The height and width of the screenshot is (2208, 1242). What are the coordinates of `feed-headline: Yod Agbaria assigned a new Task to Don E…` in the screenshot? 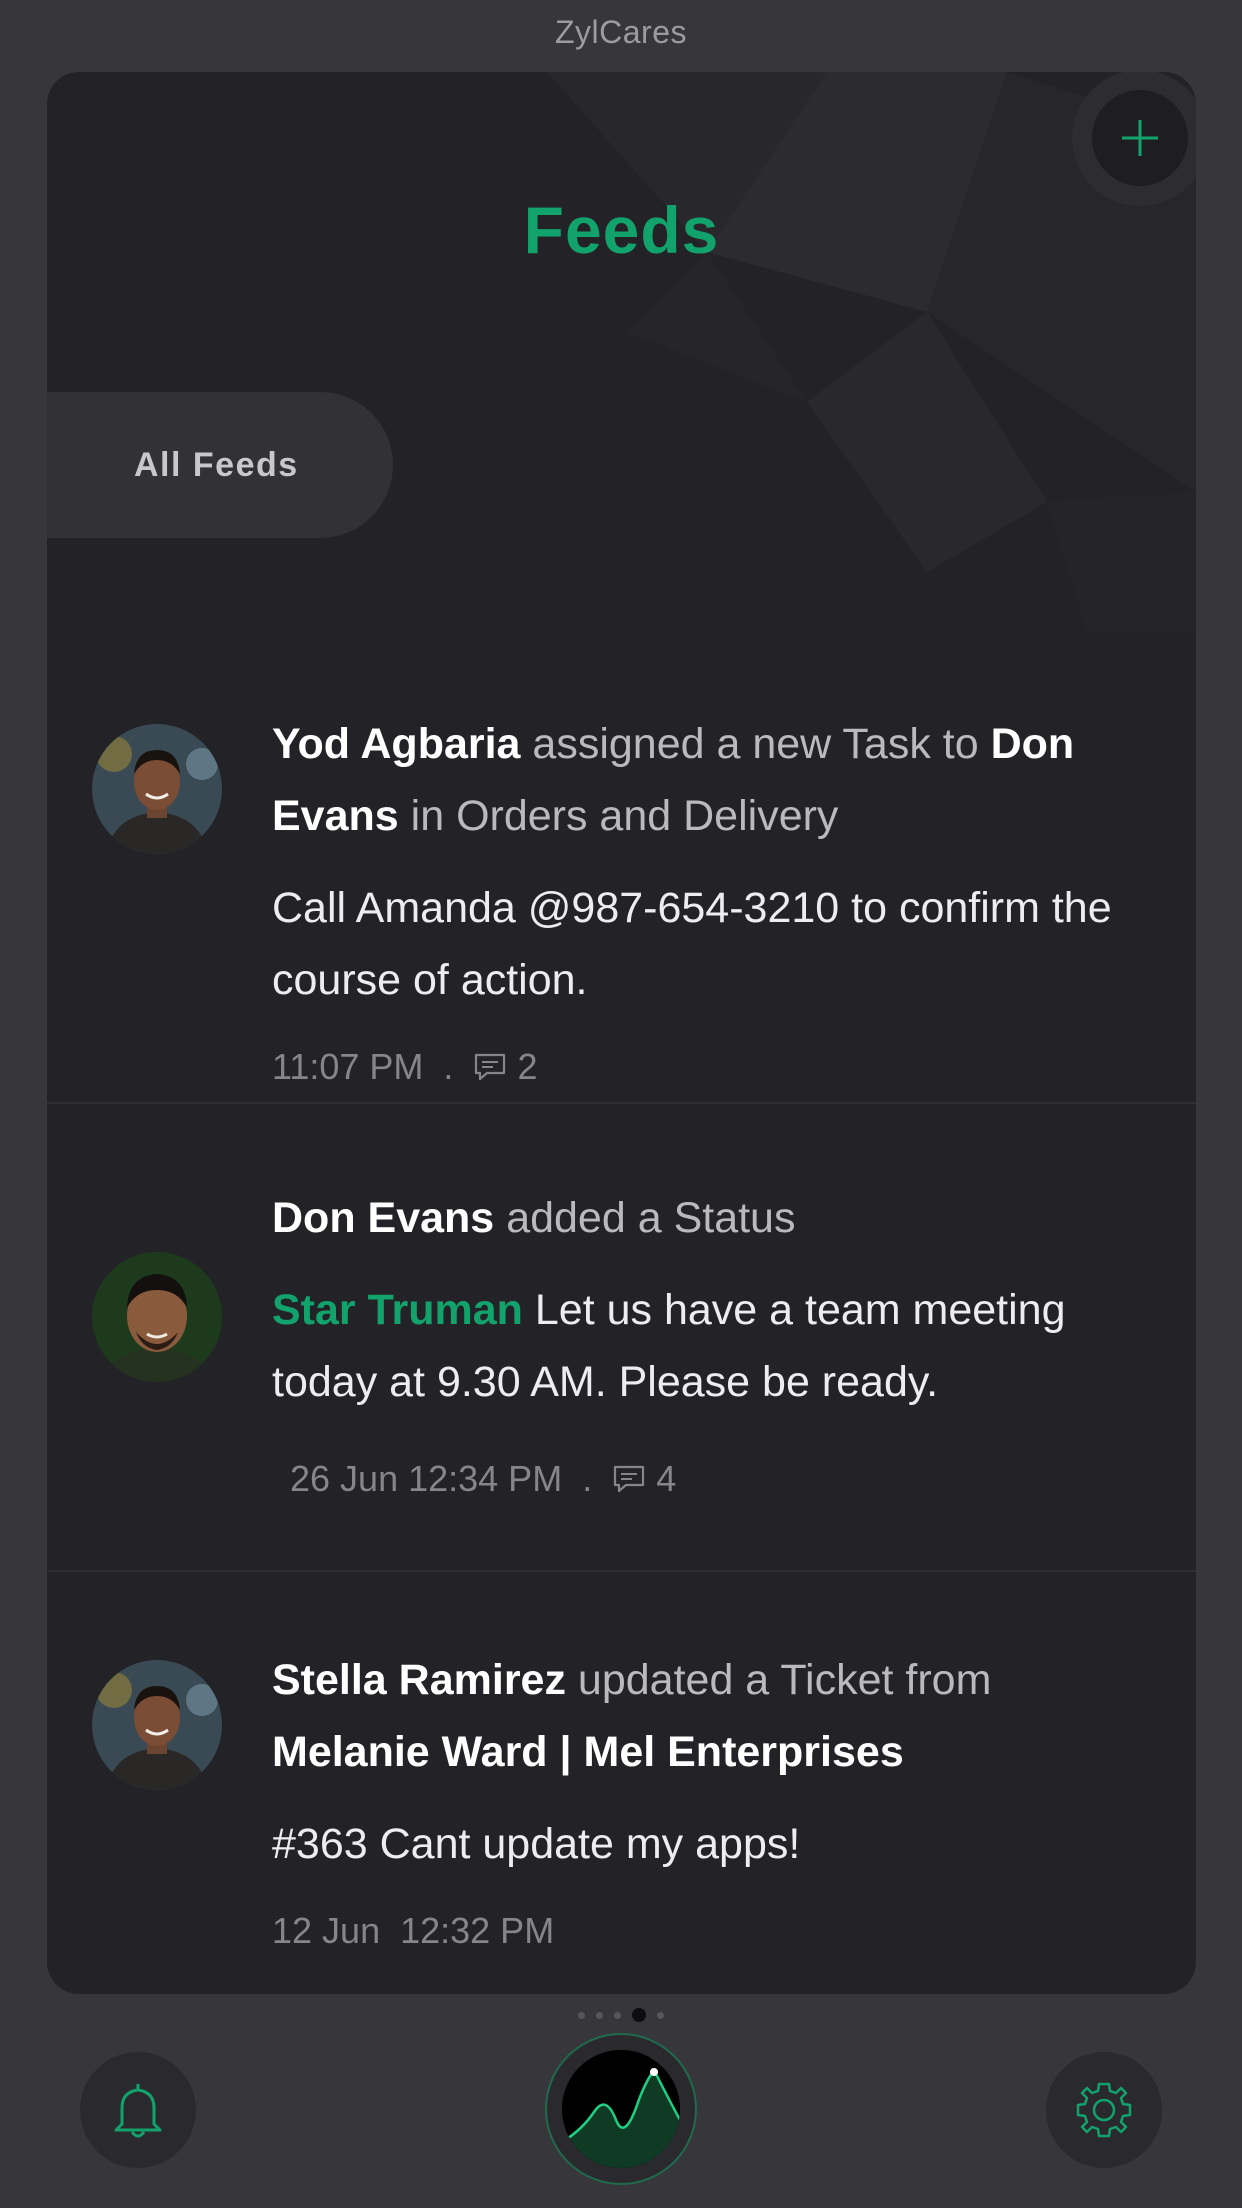 It's located at (712, 780).